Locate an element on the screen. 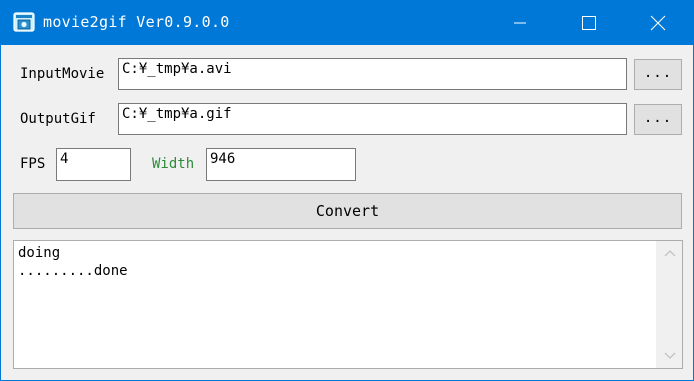  maximize-button is located at coordinates (589, 23).